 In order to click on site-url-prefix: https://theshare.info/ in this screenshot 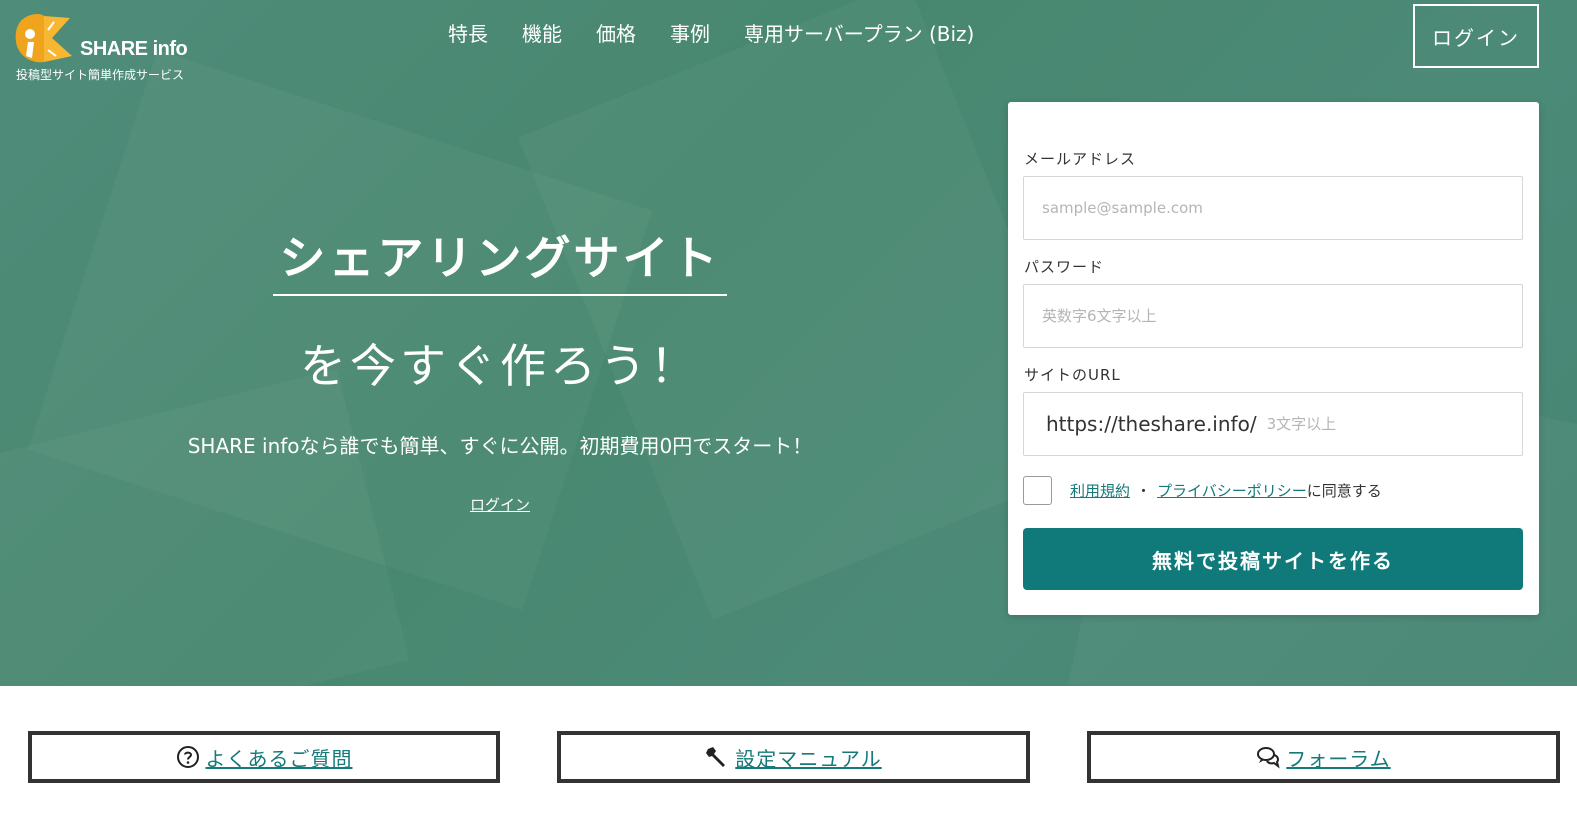, I will do `click(1151, 424)`.